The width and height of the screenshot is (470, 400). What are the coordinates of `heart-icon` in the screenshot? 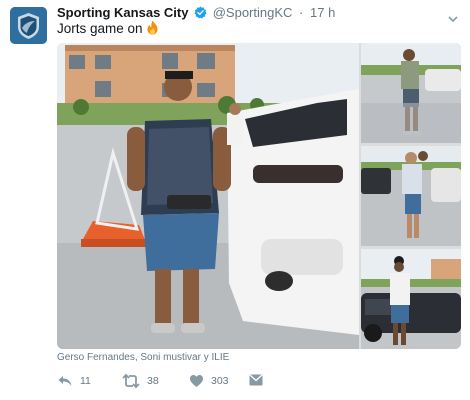 It's located at (196, 381).